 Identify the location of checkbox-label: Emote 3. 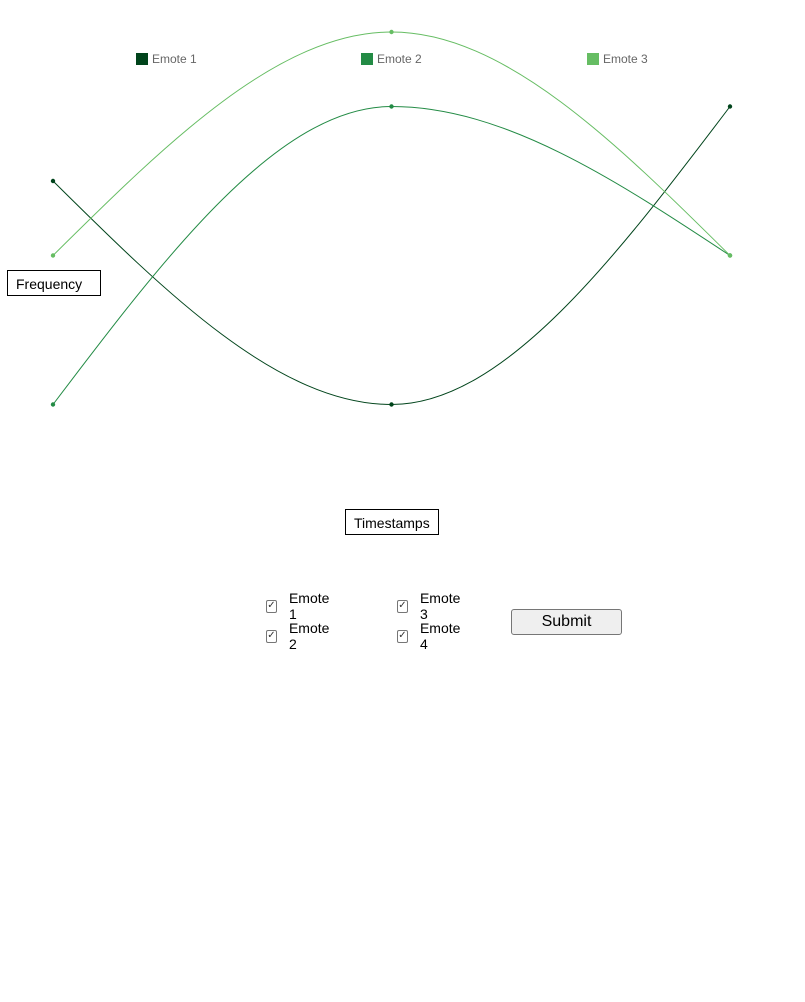
(440, 606).